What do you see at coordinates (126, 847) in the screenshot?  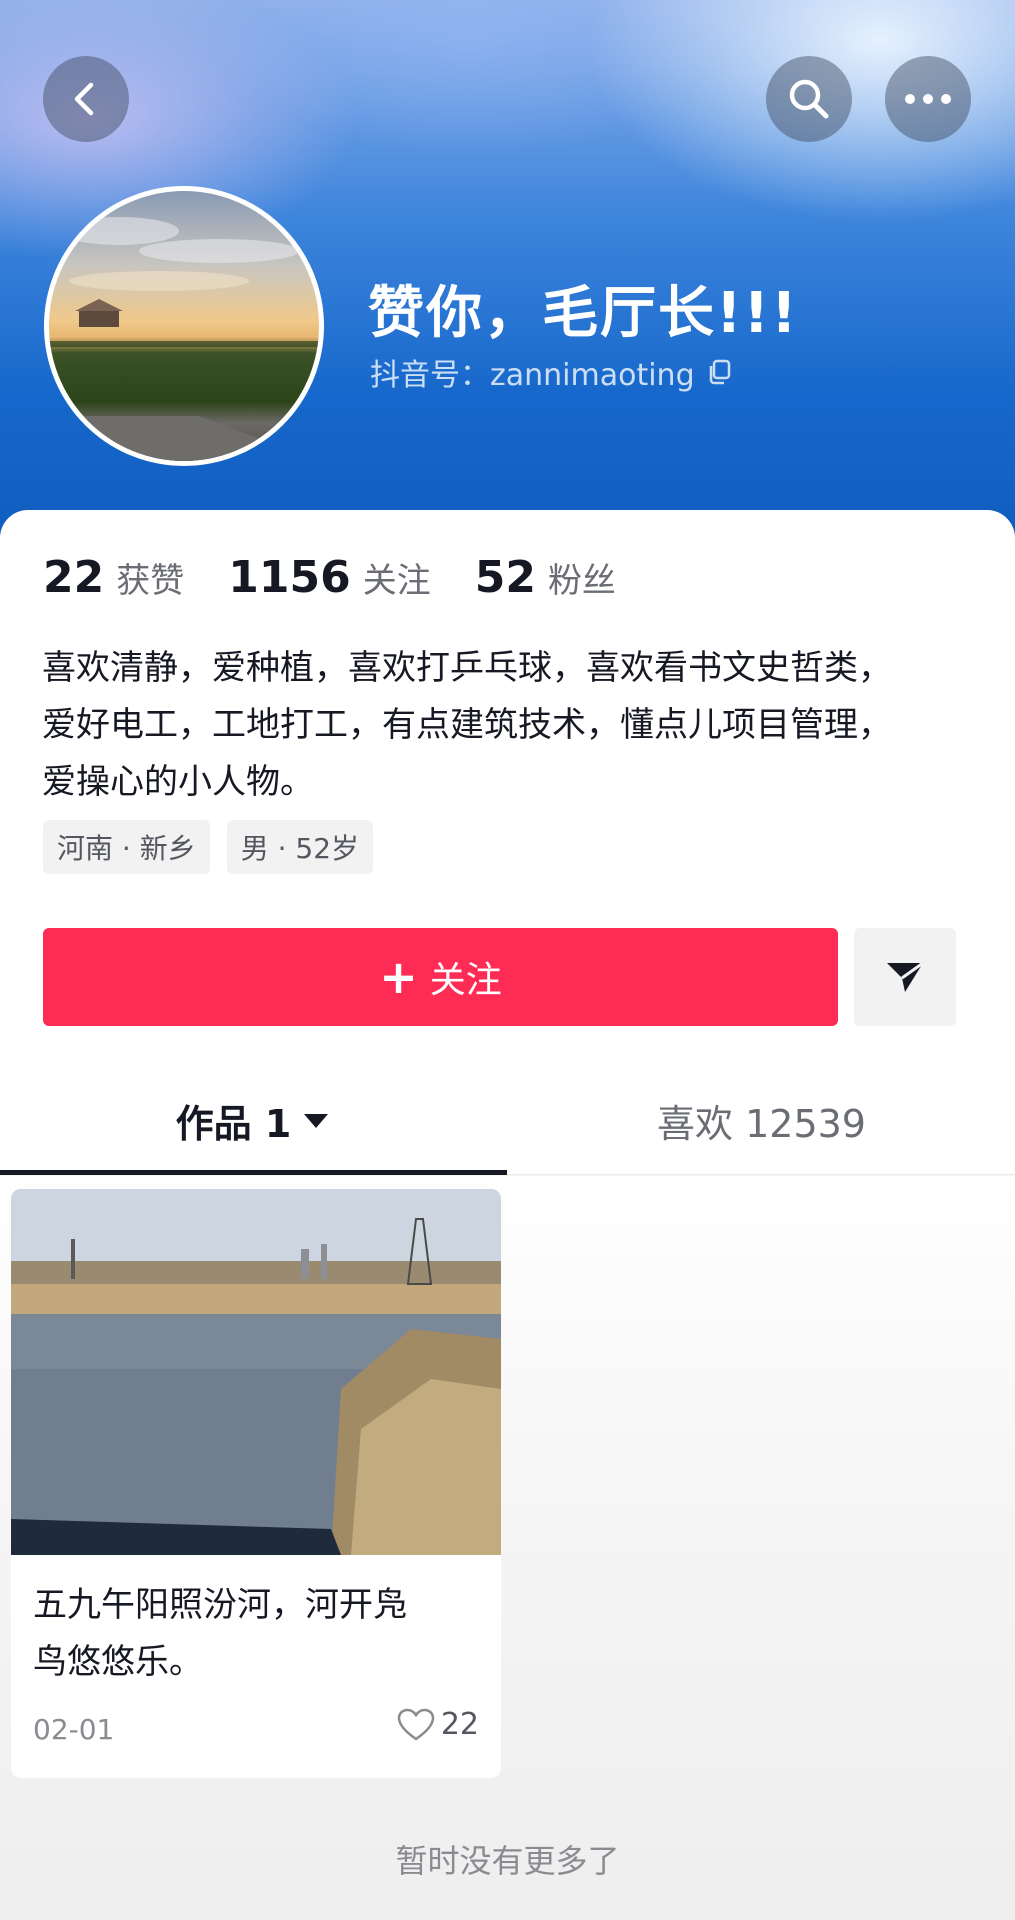 I see `location-tag: 河南 · 新乡` at bounding box center [126, 847].